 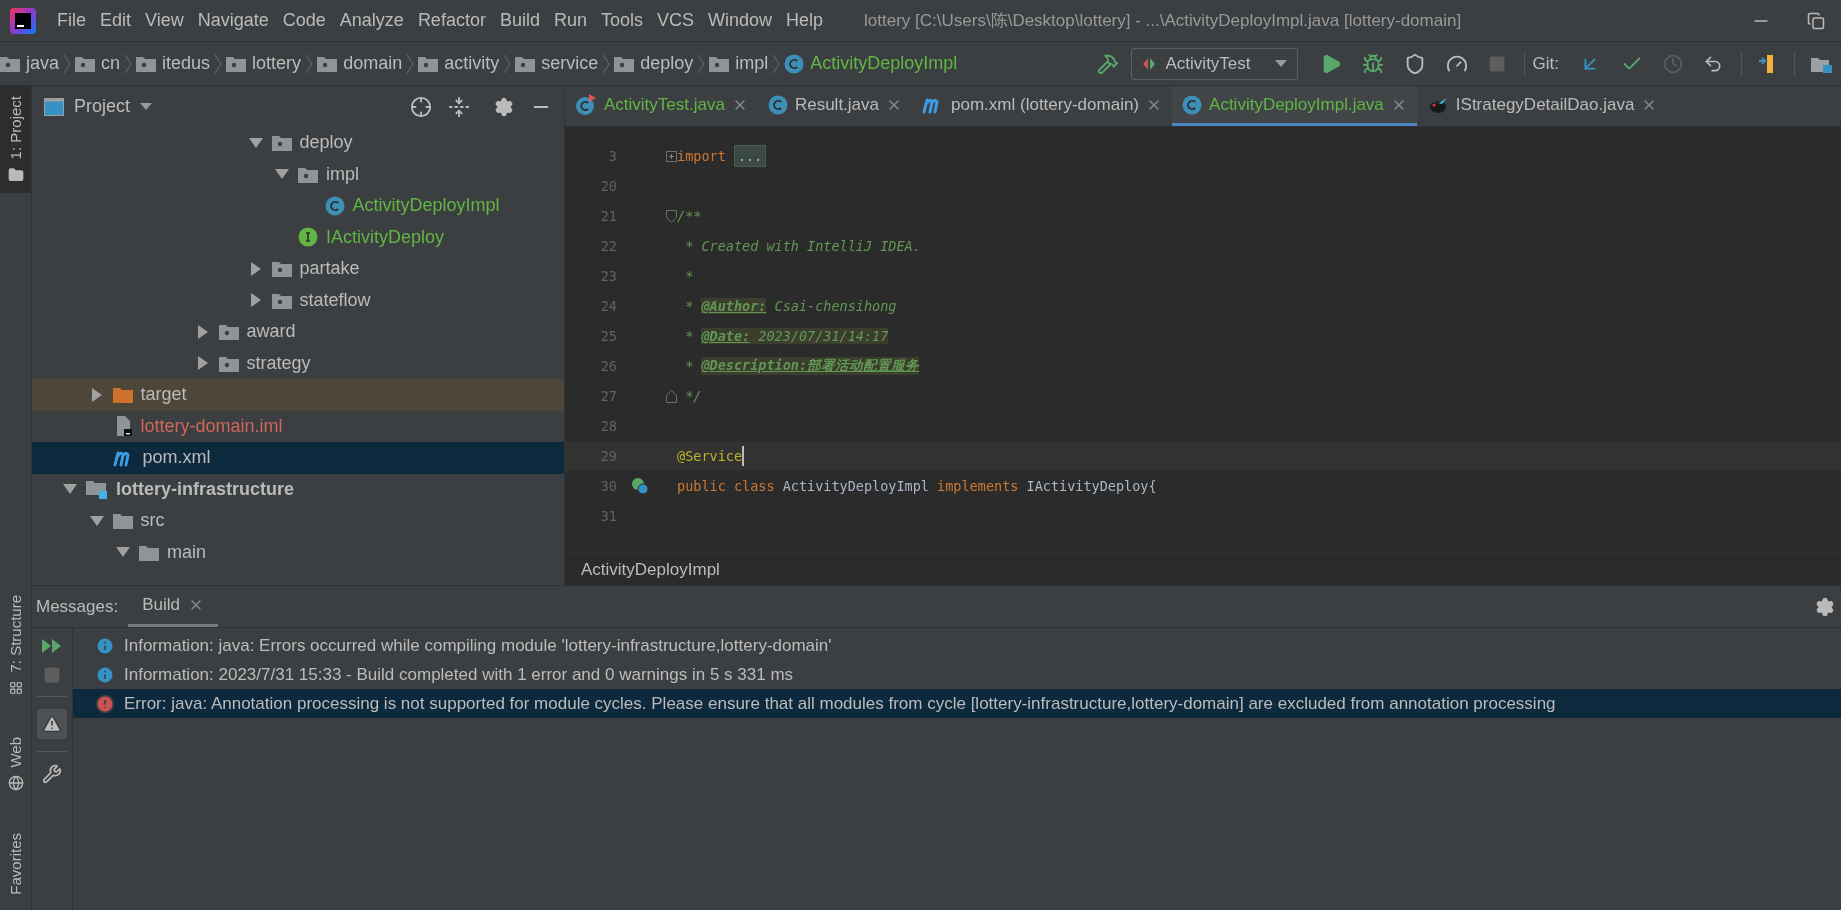 I want to click on editor-tab: Result.java, so click(x=835, y=106).